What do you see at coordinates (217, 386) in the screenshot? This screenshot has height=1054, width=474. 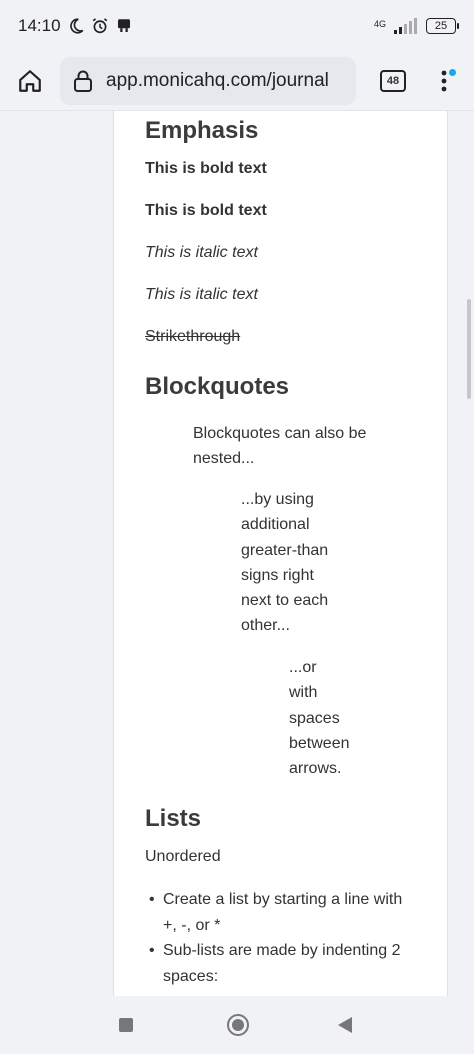 I see `blockquotes-heading: Blockquotes` at bounding box center [217, 386].